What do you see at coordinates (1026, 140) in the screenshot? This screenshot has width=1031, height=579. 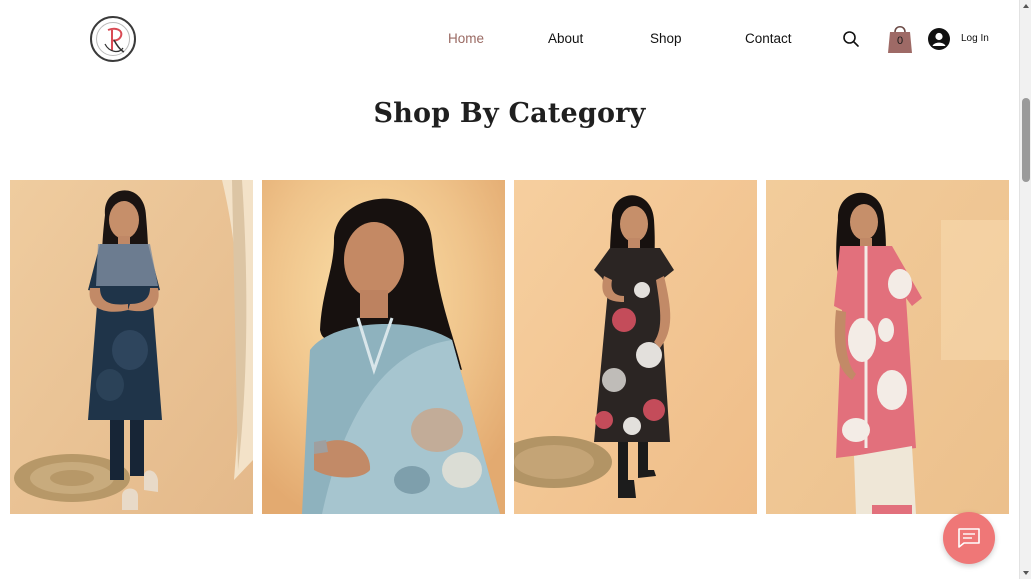 I see `scroll-thumb` at bounding box center [1026, 140].